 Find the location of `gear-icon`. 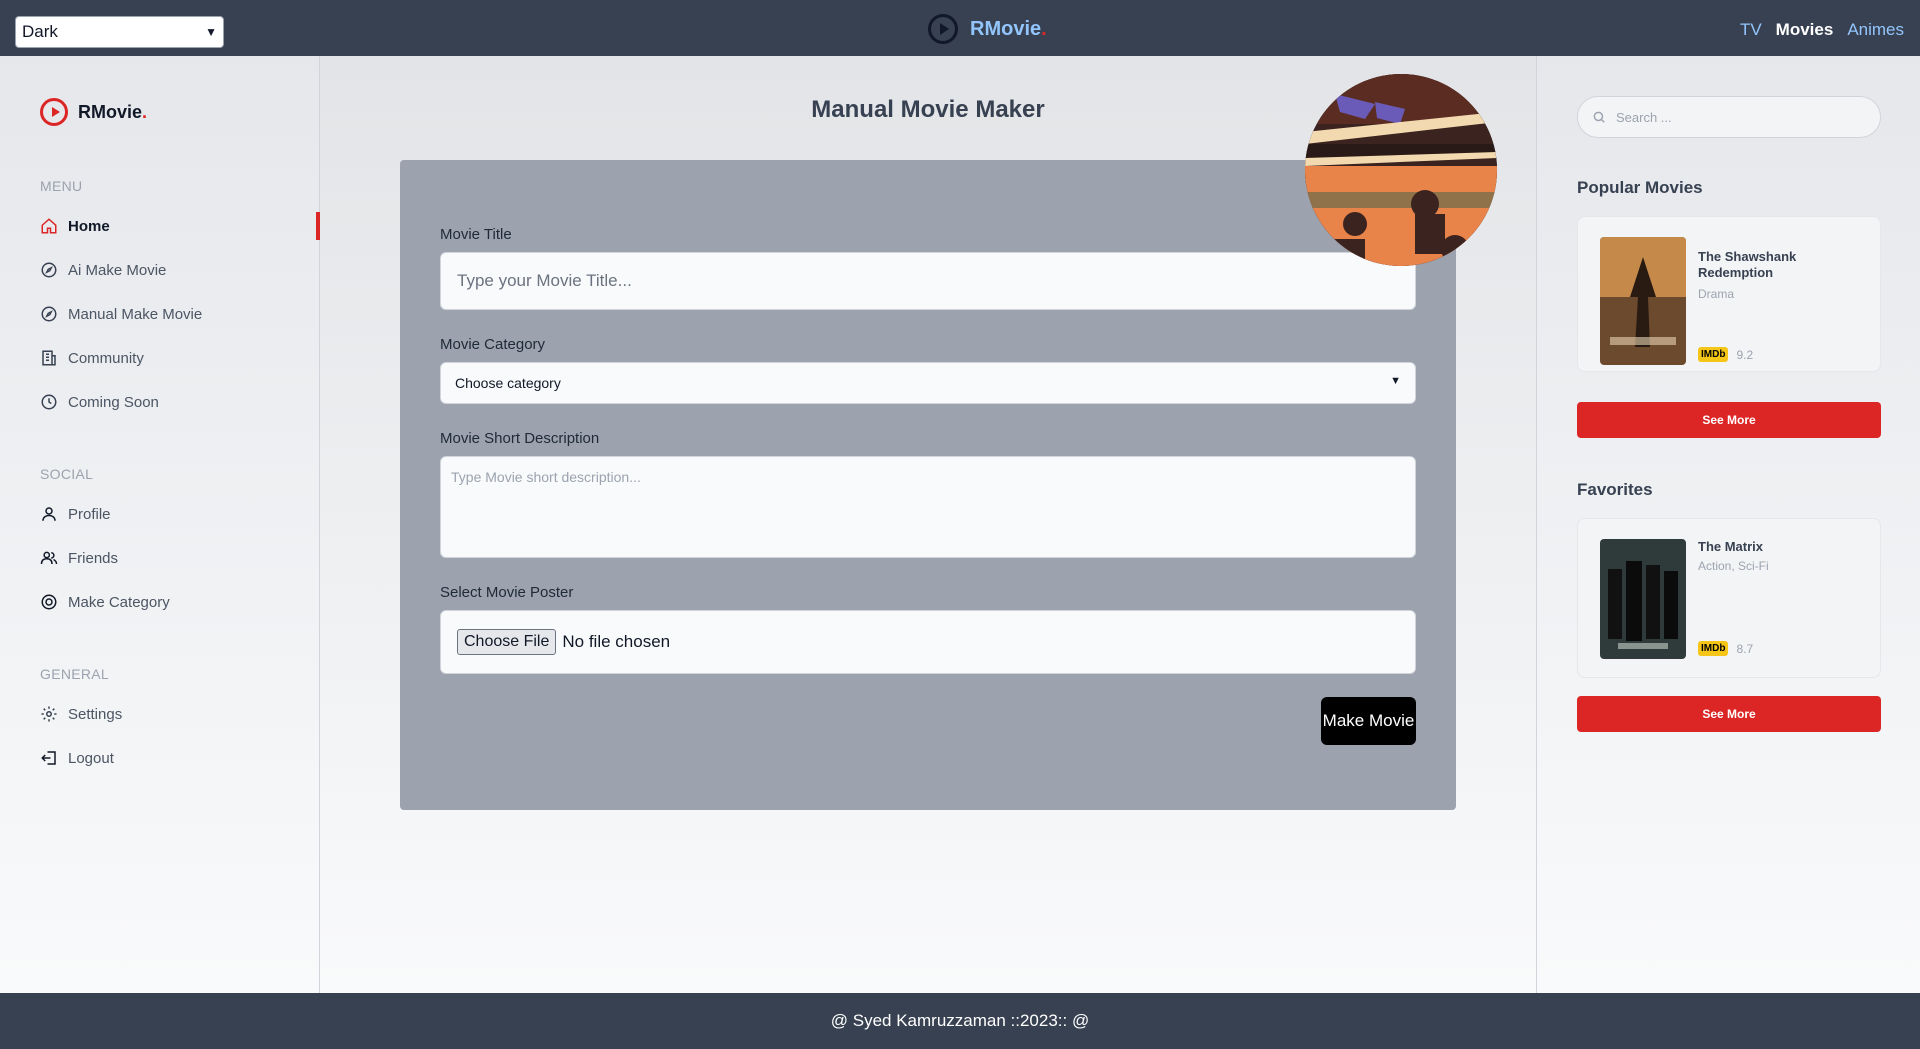

gear-icon is located at coordinates (49, 714).